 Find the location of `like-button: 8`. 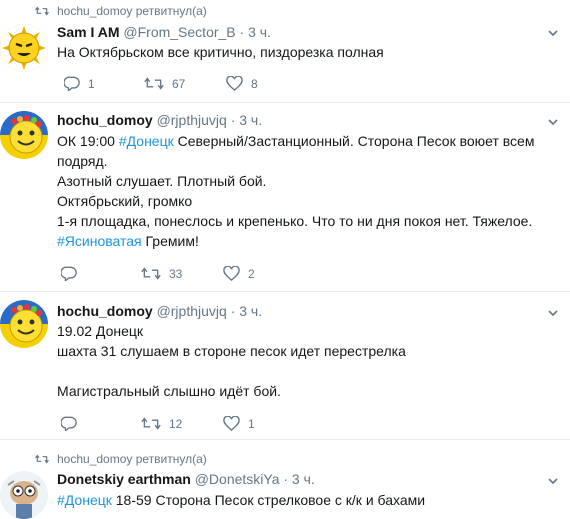

like-button: 8 is located at coordinates (242, 83).